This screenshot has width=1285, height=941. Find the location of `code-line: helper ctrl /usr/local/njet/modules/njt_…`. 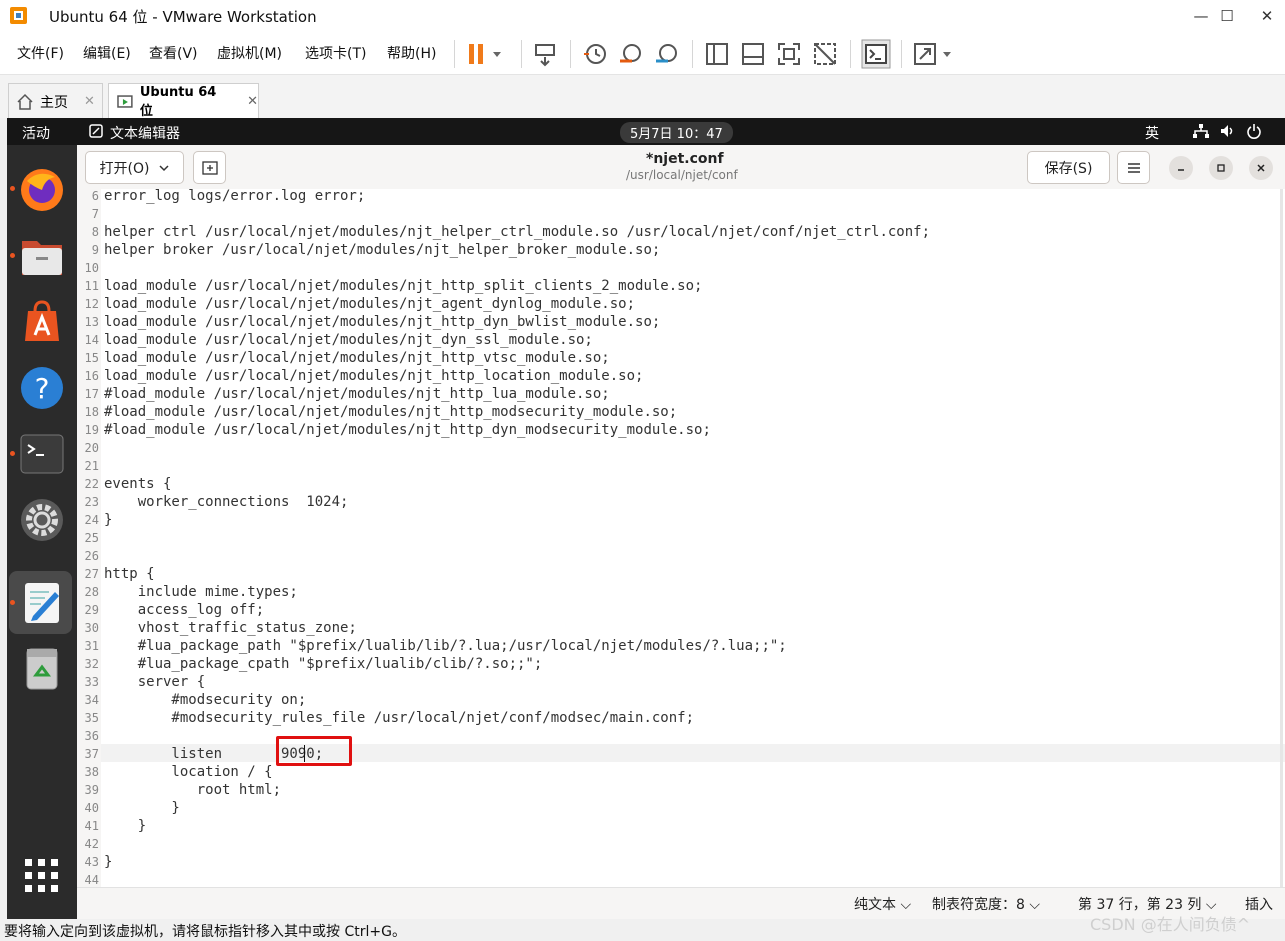

code-line: helper ctrl /usr/local/njet/modules/njt_… is located at coordinates (517, 232).